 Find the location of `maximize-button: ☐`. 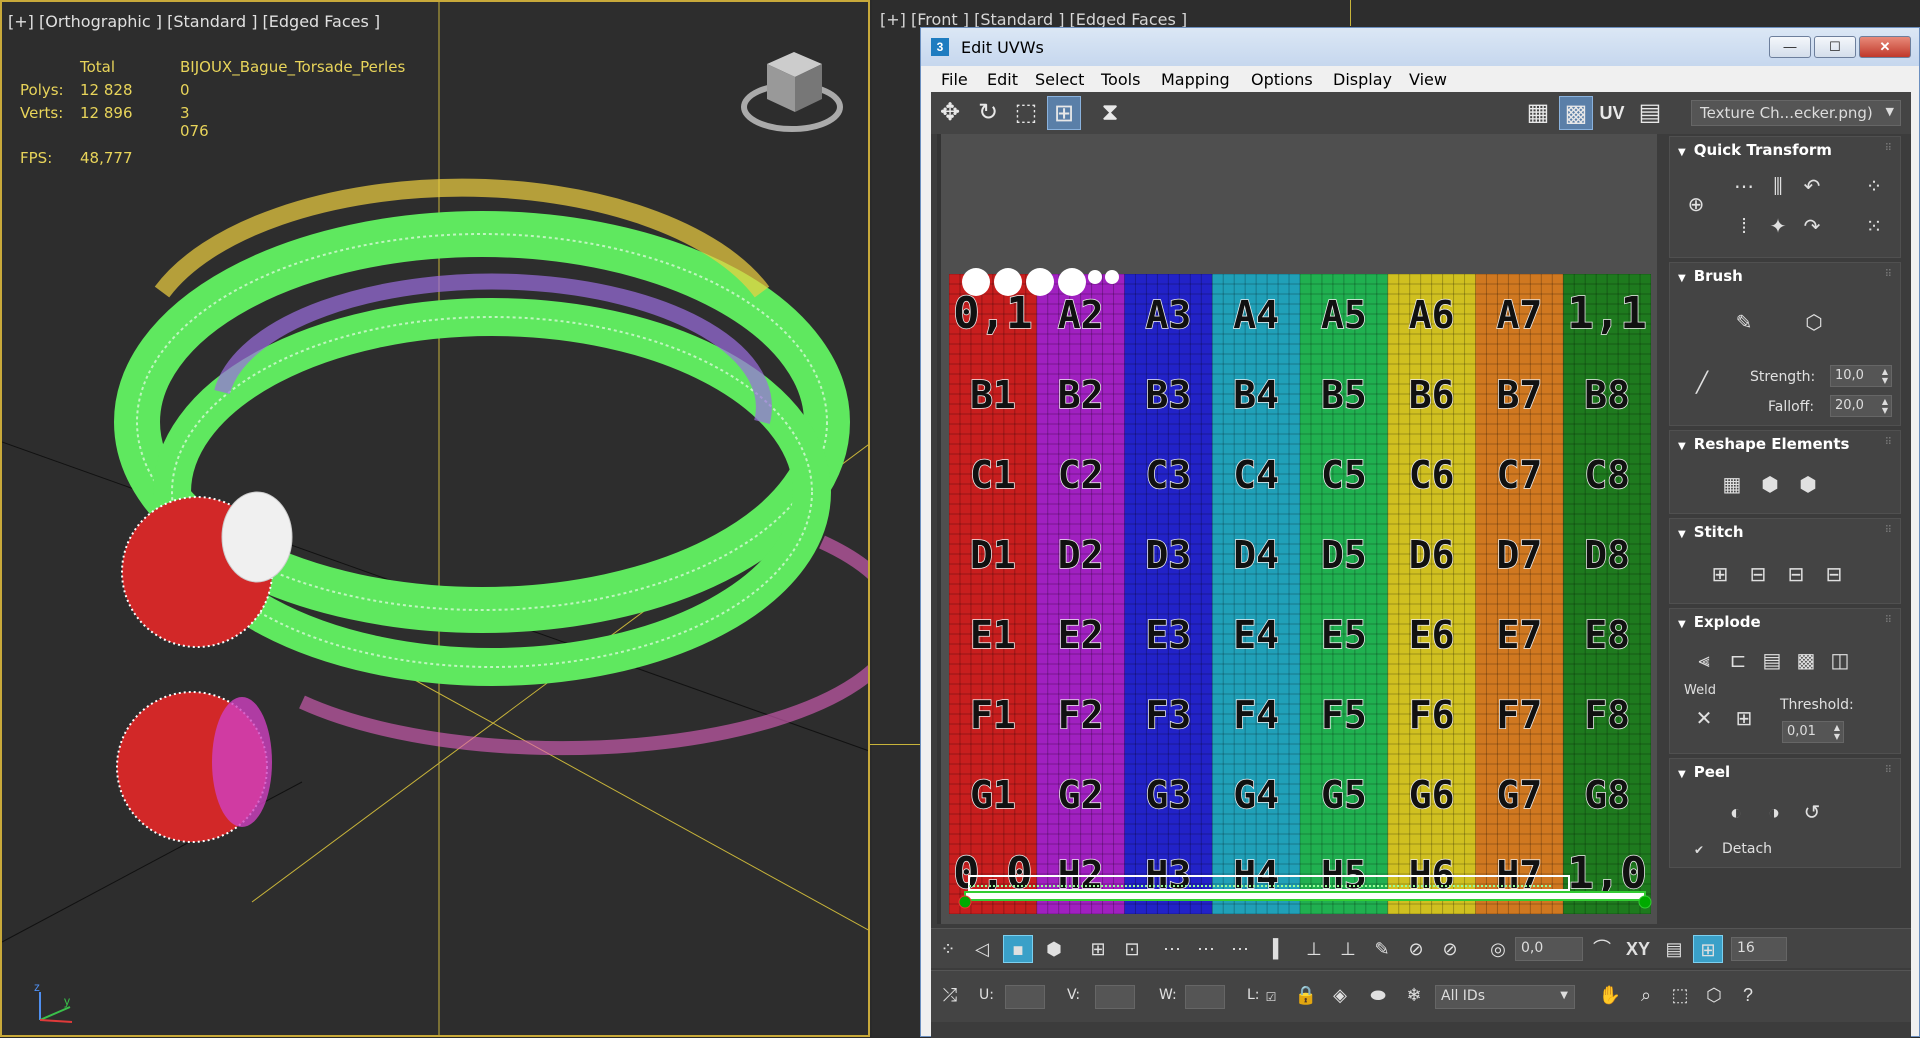

maximize-button: ☐ is located at coordinates (1835, 47).